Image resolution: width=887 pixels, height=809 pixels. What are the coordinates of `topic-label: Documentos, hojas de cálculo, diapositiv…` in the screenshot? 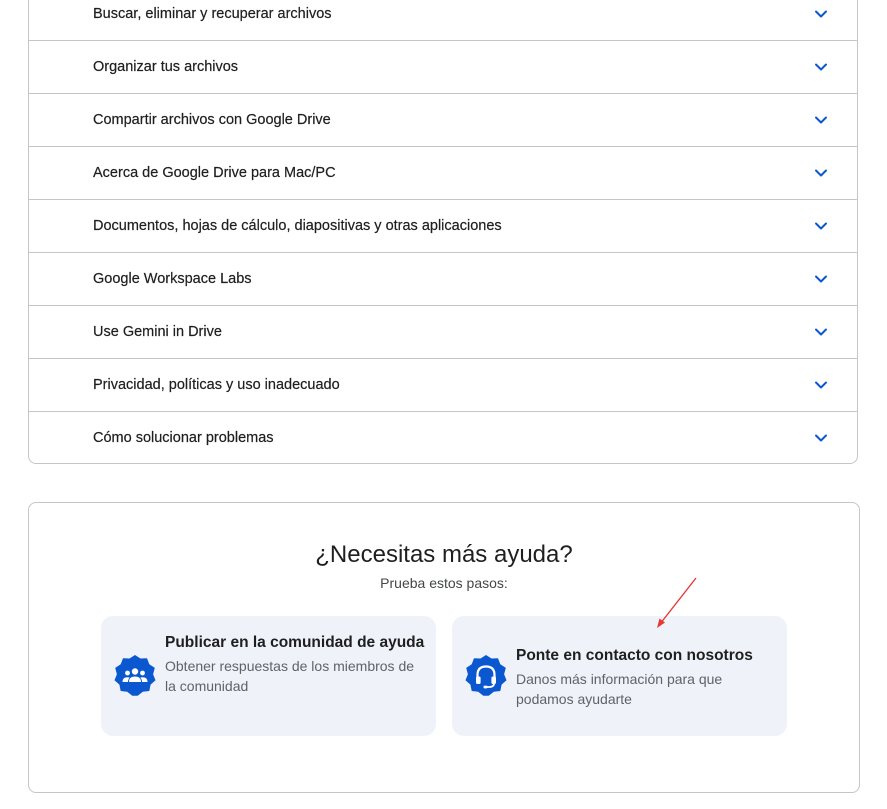 It's located at (297, 226).